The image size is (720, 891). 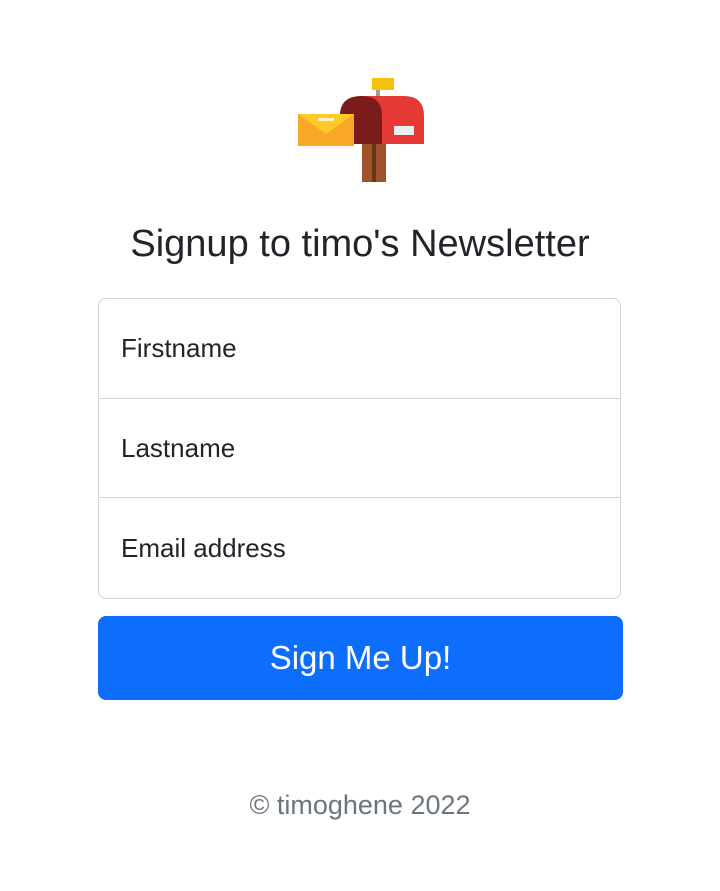 What do you see at coordinates (360, 805) in the screenshot?
I see `footer-copyright: © timoghene 2022` at bounding box center [360, 805].